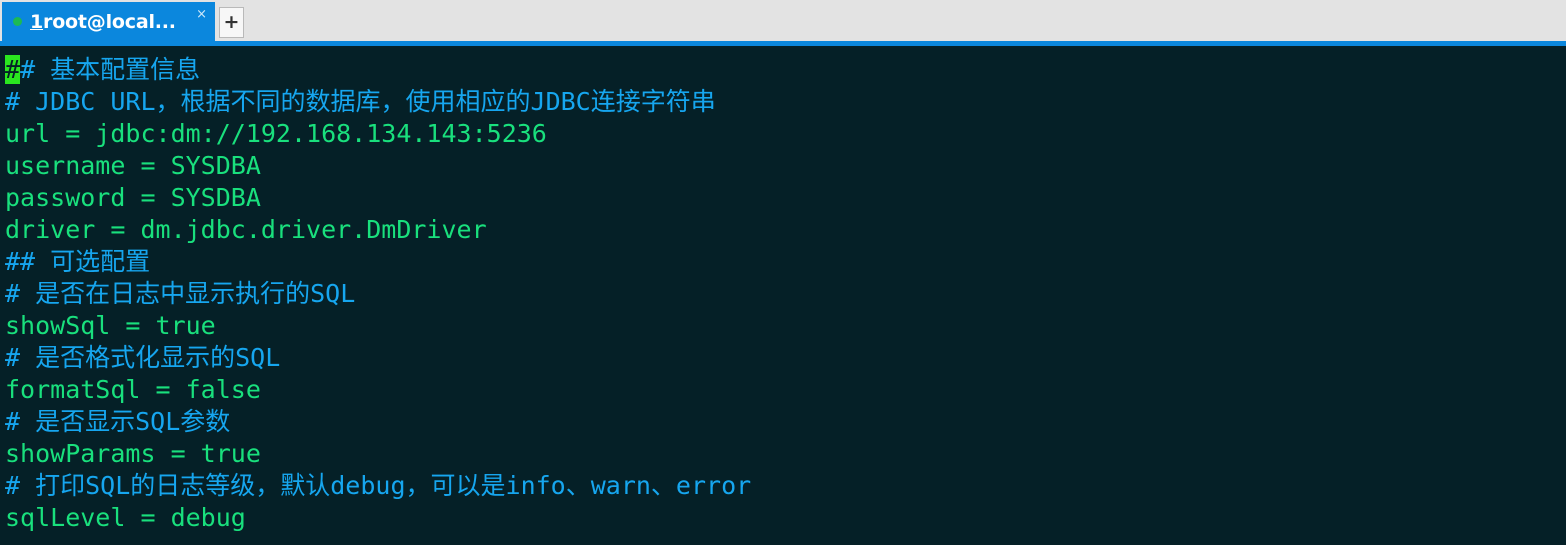  Describe the element at coordinates (133, 453) in the screenshot. I see `config-text: showParams = true` at that location.